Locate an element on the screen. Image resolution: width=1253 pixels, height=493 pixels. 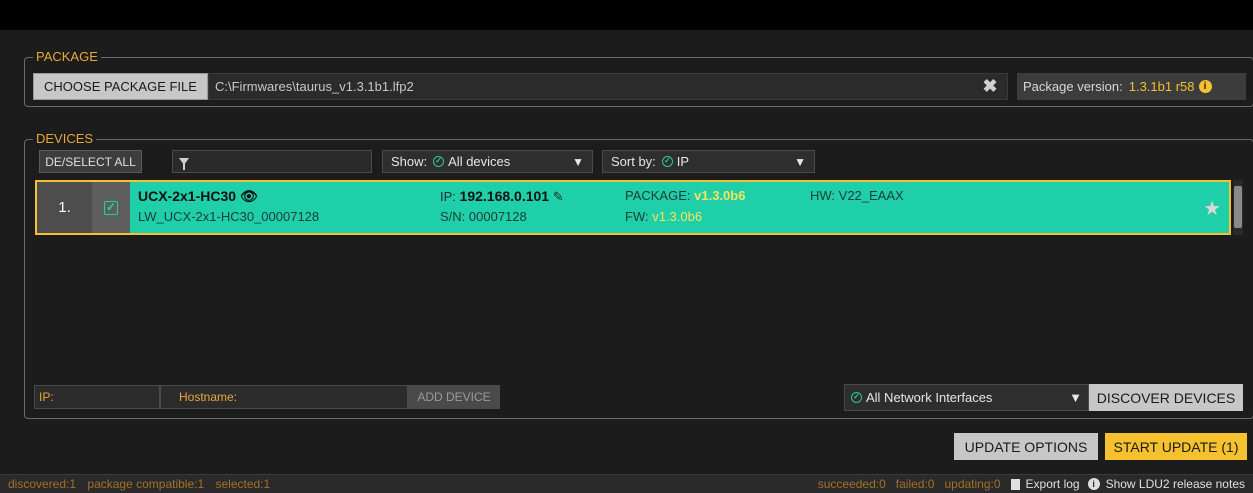
add-device-button: ADD DEVICE is located at coordinates (454, 397).